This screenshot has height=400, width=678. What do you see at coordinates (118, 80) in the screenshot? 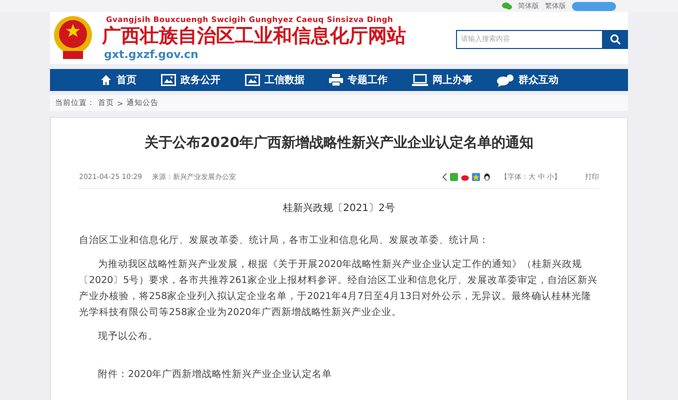
I see `nav-item: 首页` at bounding box center [118, 80].